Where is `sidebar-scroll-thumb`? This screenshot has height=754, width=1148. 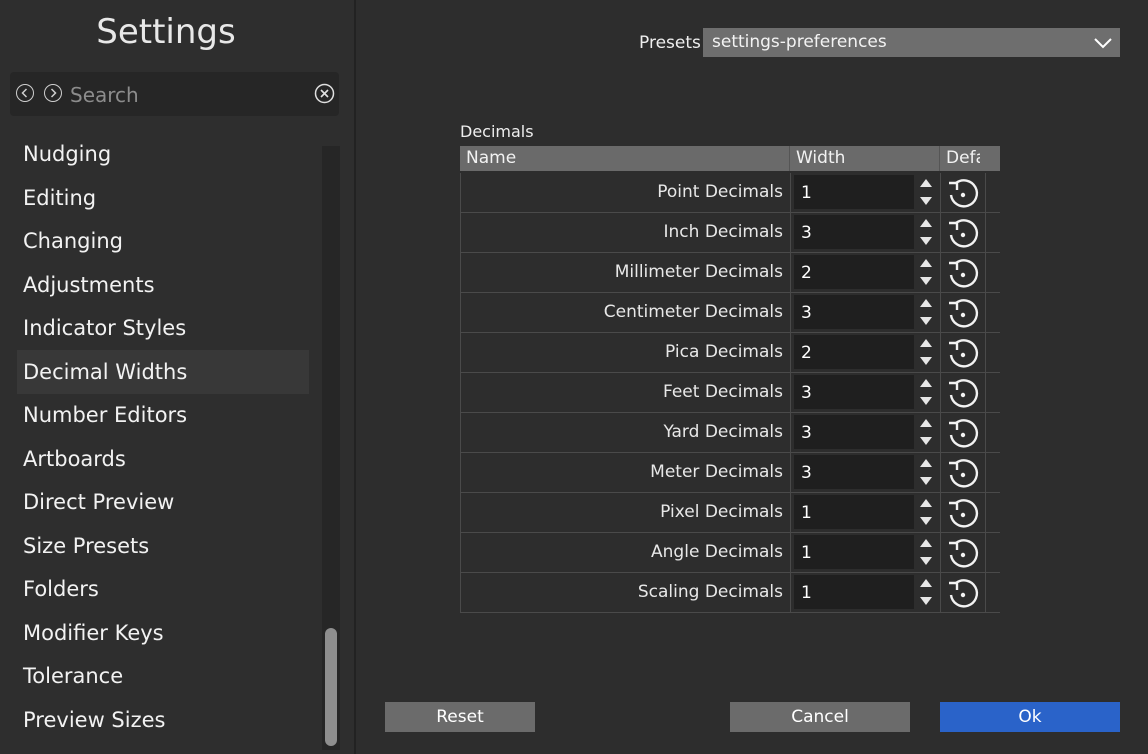
sidebar-scroll-thumb is located at coordinates (331, 687).